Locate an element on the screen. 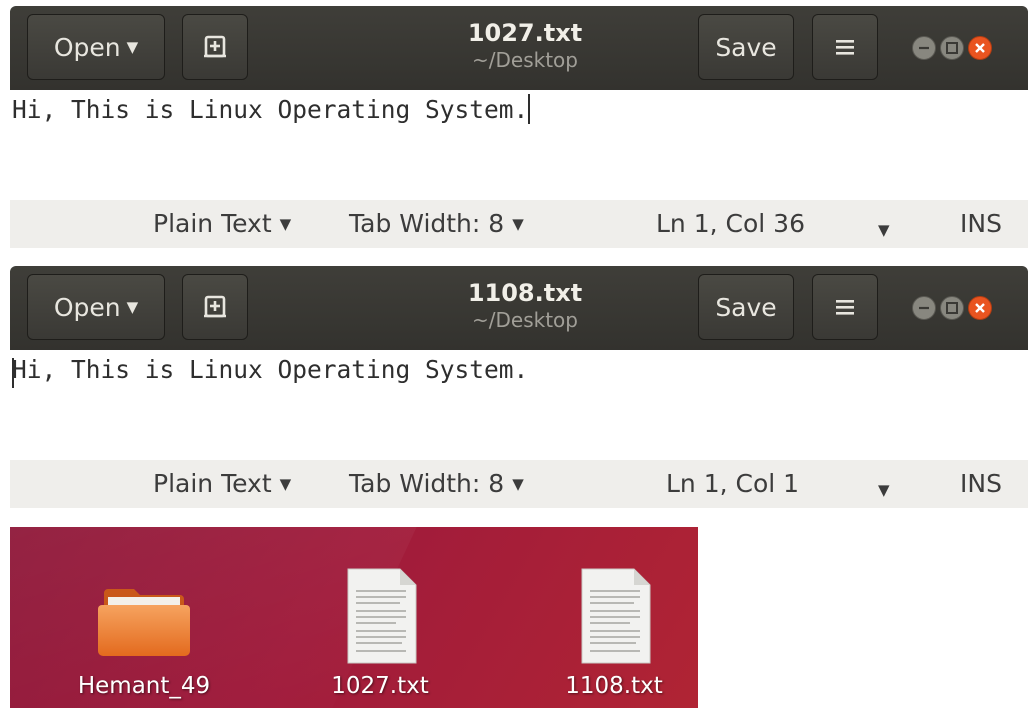  cursor-position-selector: Ln 1, Col 36 is located at coordinates (730, 224).